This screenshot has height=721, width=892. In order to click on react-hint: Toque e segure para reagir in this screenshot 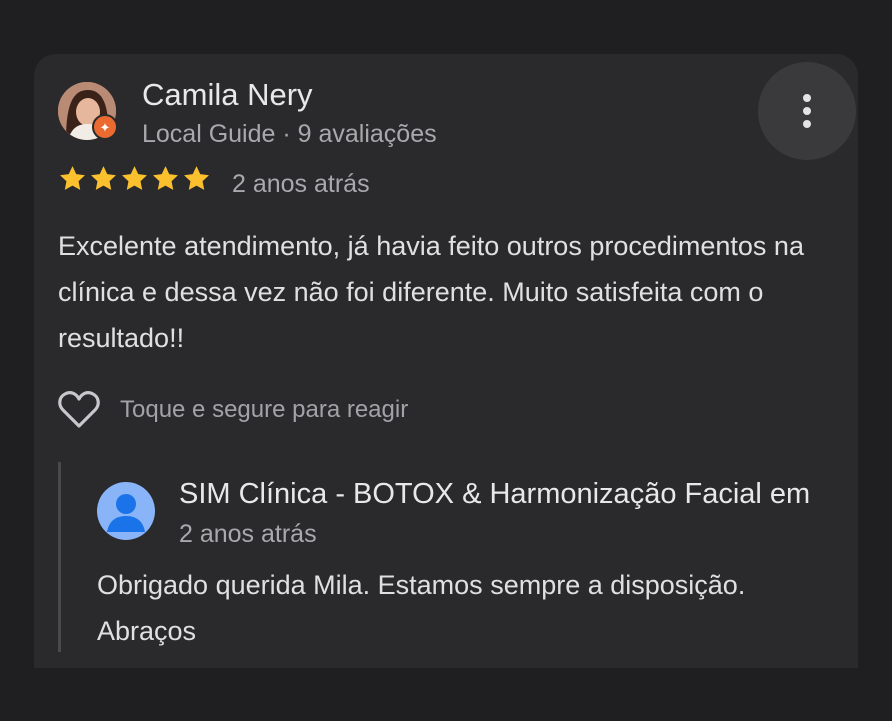, I will do `click(264, 409)`.